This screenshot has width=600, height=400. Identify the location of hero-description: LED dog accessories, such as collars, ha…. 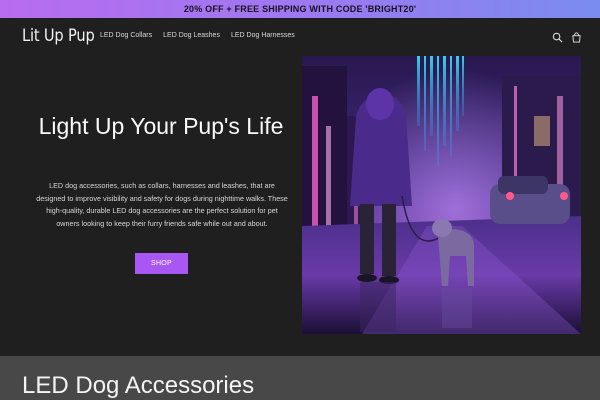
(162, 204).